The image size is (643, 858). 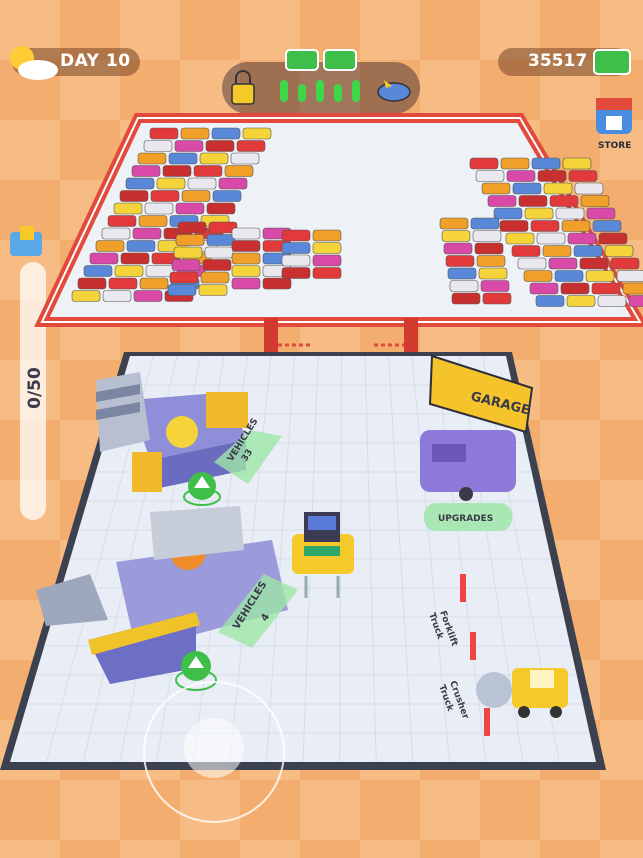 What do you see at coordinates (411, 336) in the screenshot?
I see `gate-post-right` at bounding box center [411, 336].